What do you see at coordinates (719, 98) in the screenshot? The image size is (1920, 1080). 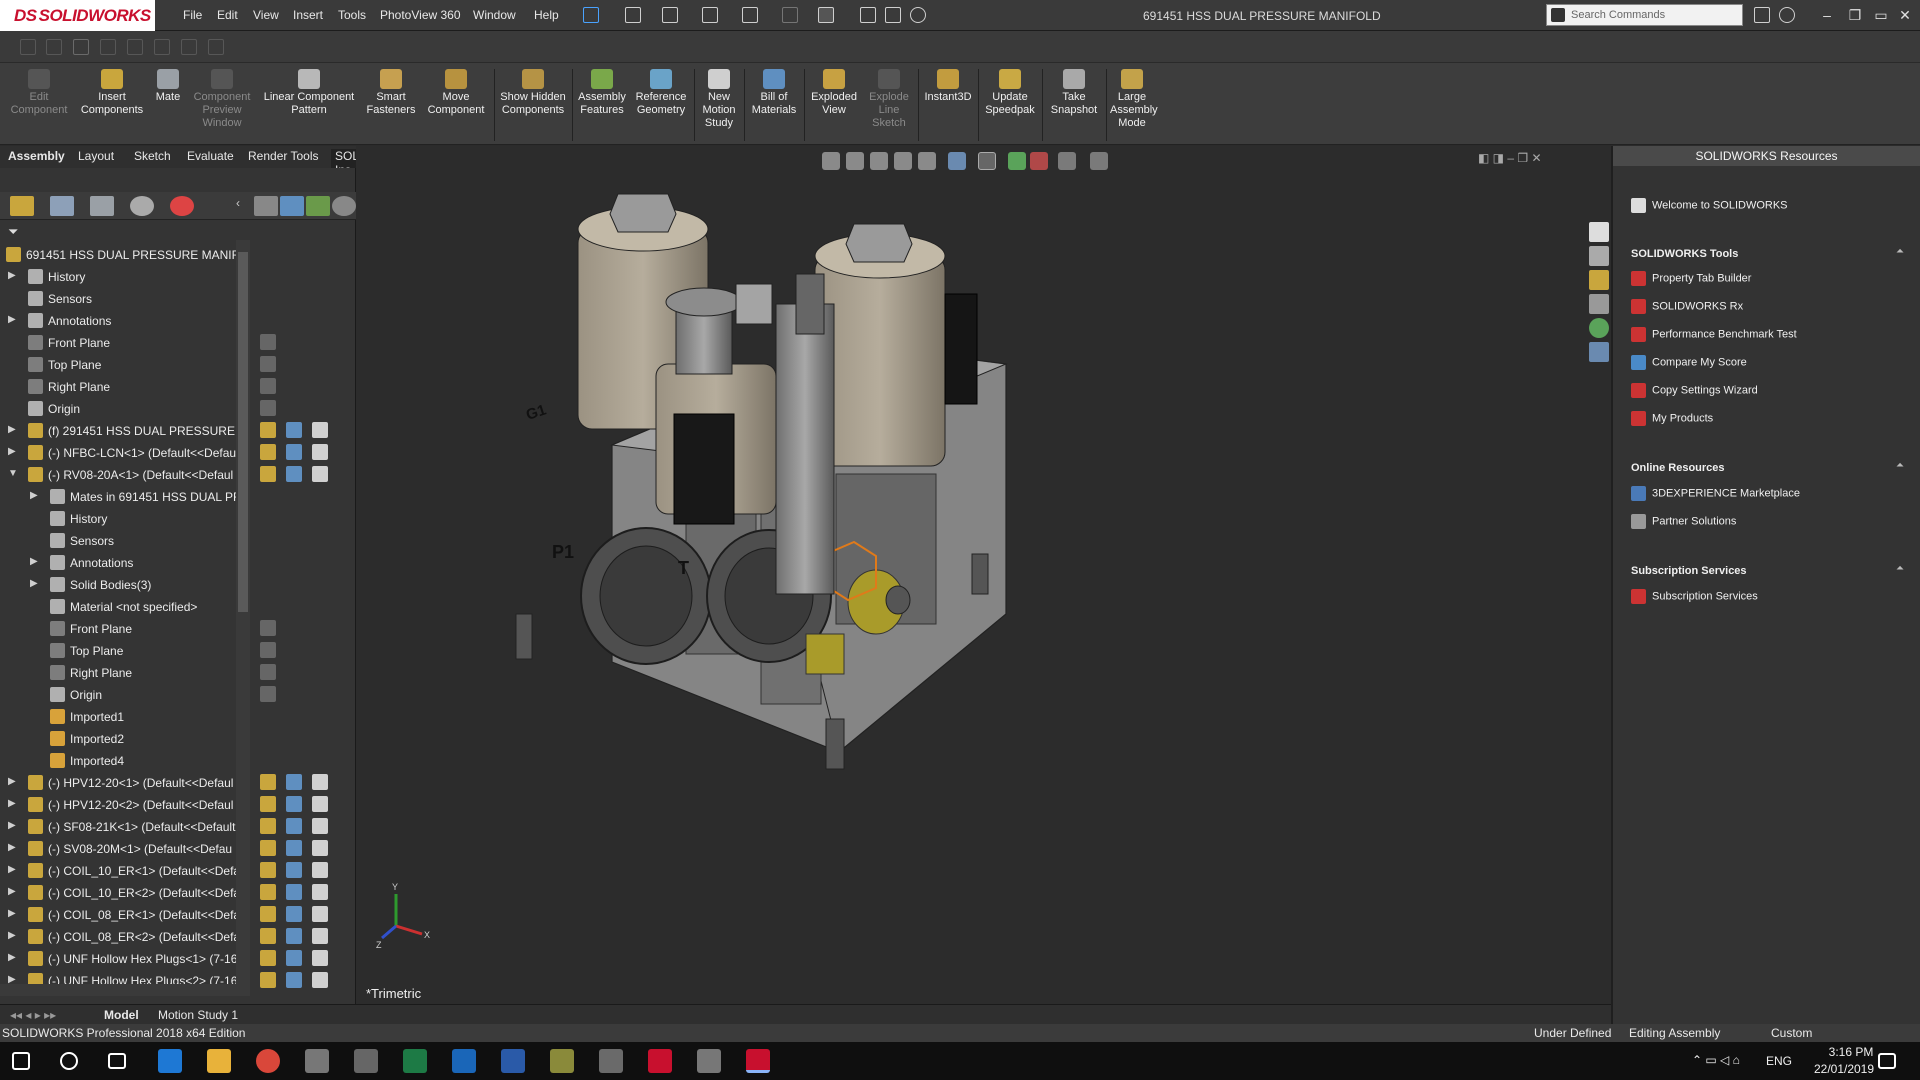 I see `new-motion-study-button: New Motion Study` at bounding box center [719, 98].